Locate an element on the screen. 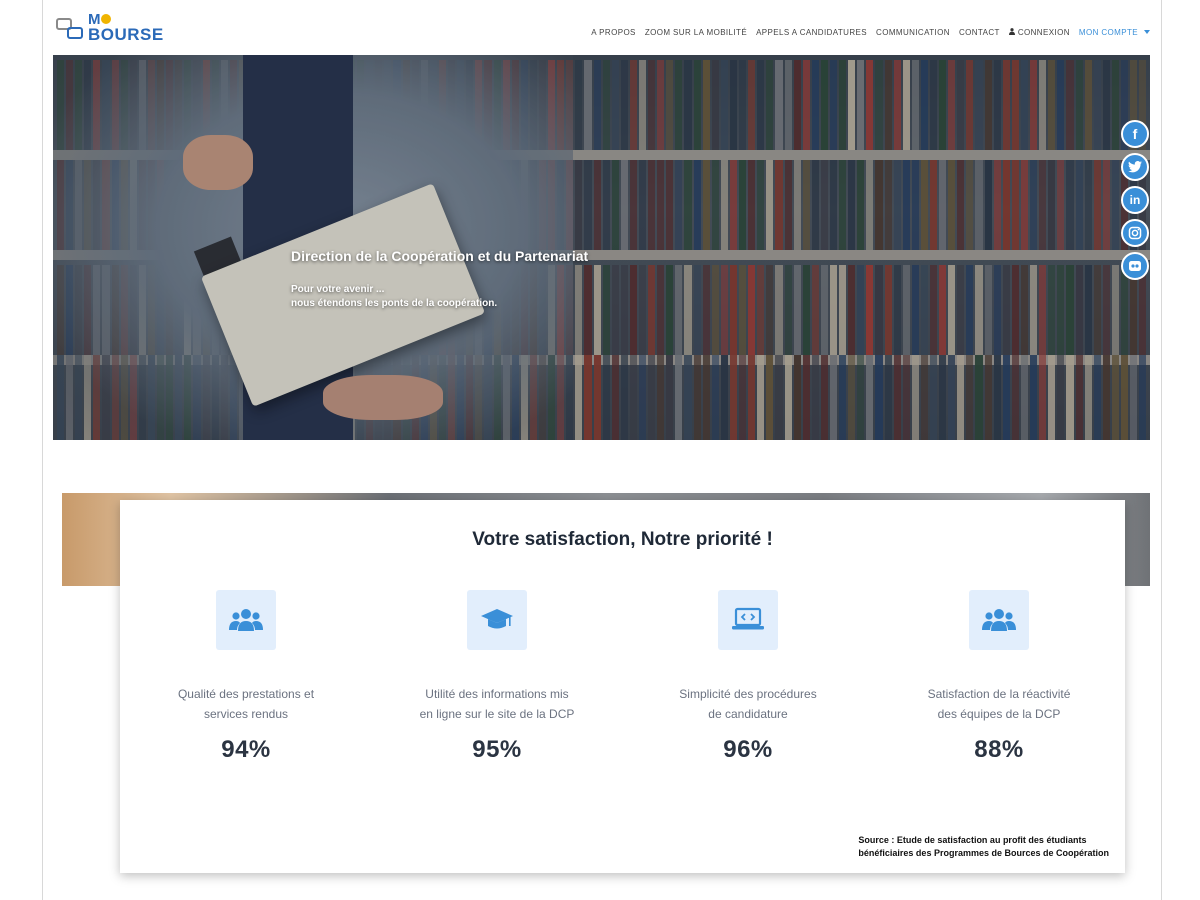 Image resolution: width=1200 pixels, height=900 pixels. stat-value: 95% is located at coordinates (497, 749).